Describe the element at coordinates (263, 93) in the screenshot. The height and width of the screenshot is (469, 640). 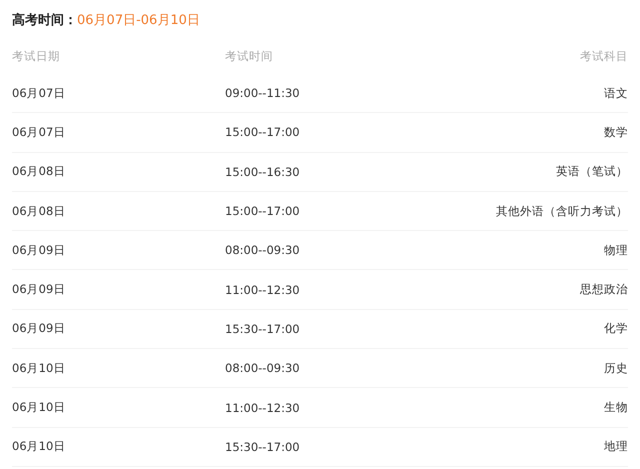
I see `table-cell-text: 09:00--11:30` at that location.